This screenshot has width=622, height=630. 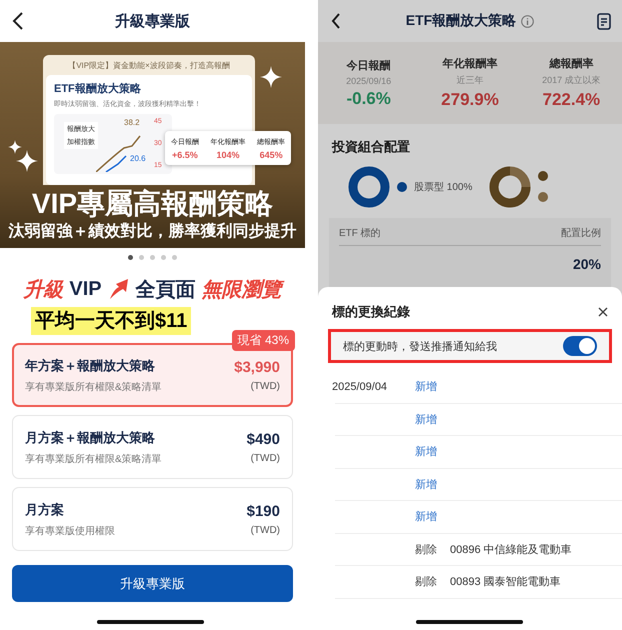 I want to click on plan-name: 月方案＋報酬放大策略, so click(x=90, y=437).